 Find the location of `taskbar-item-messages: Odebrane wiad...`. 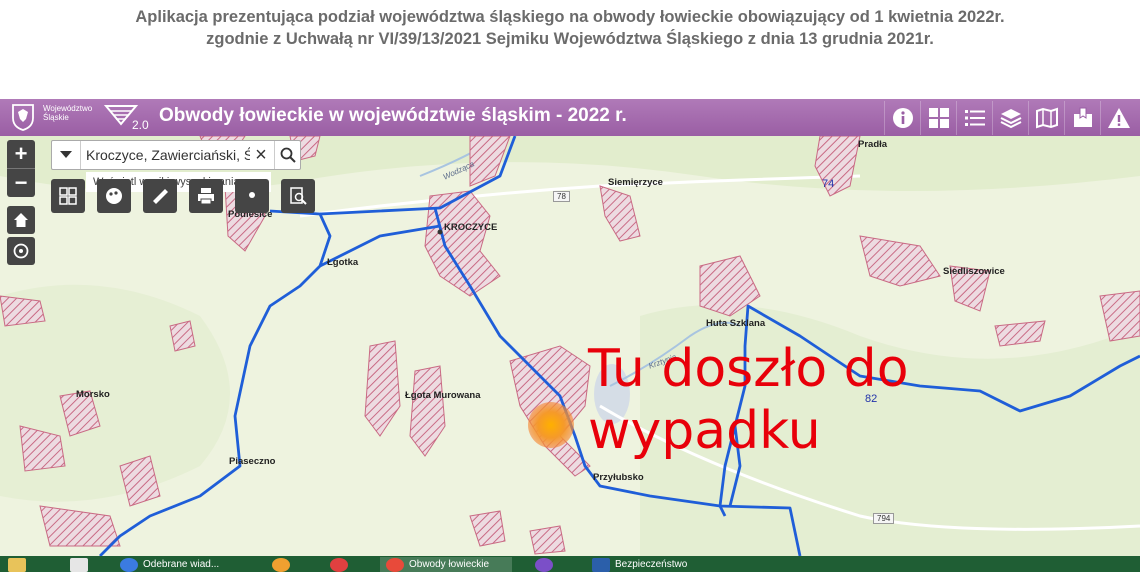

taskbar-item-messages: Odebrane wiad... is located at coordinates (169, 564).